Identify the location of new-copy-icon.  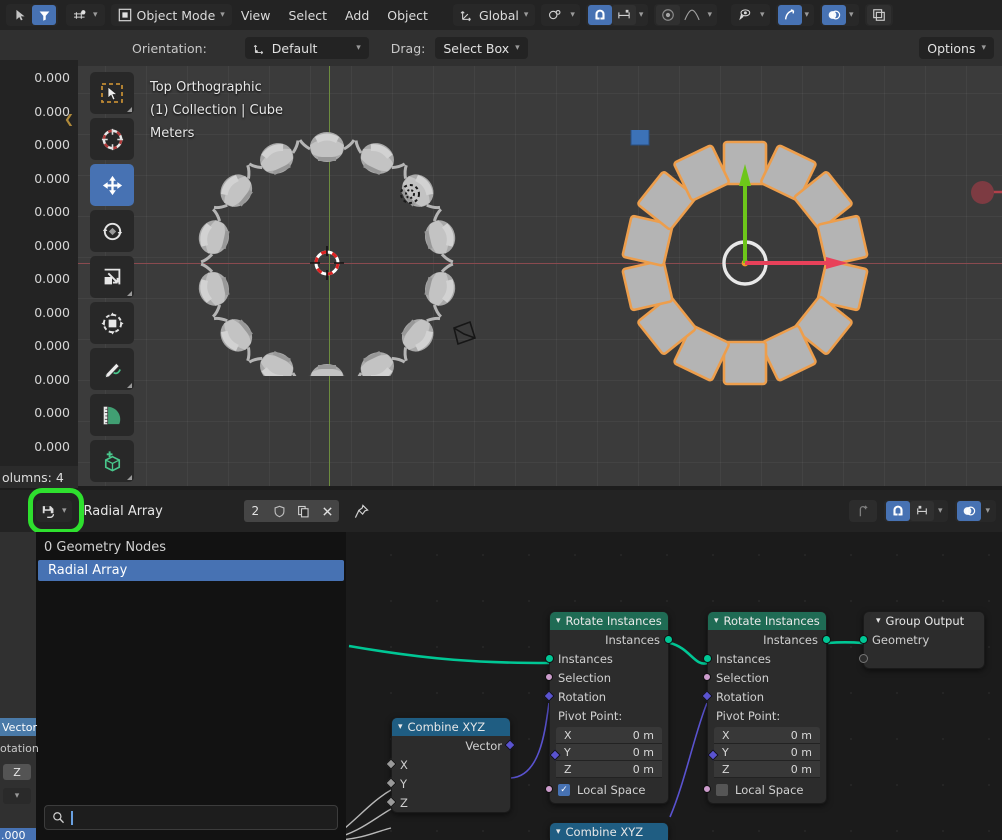
(303, 511).